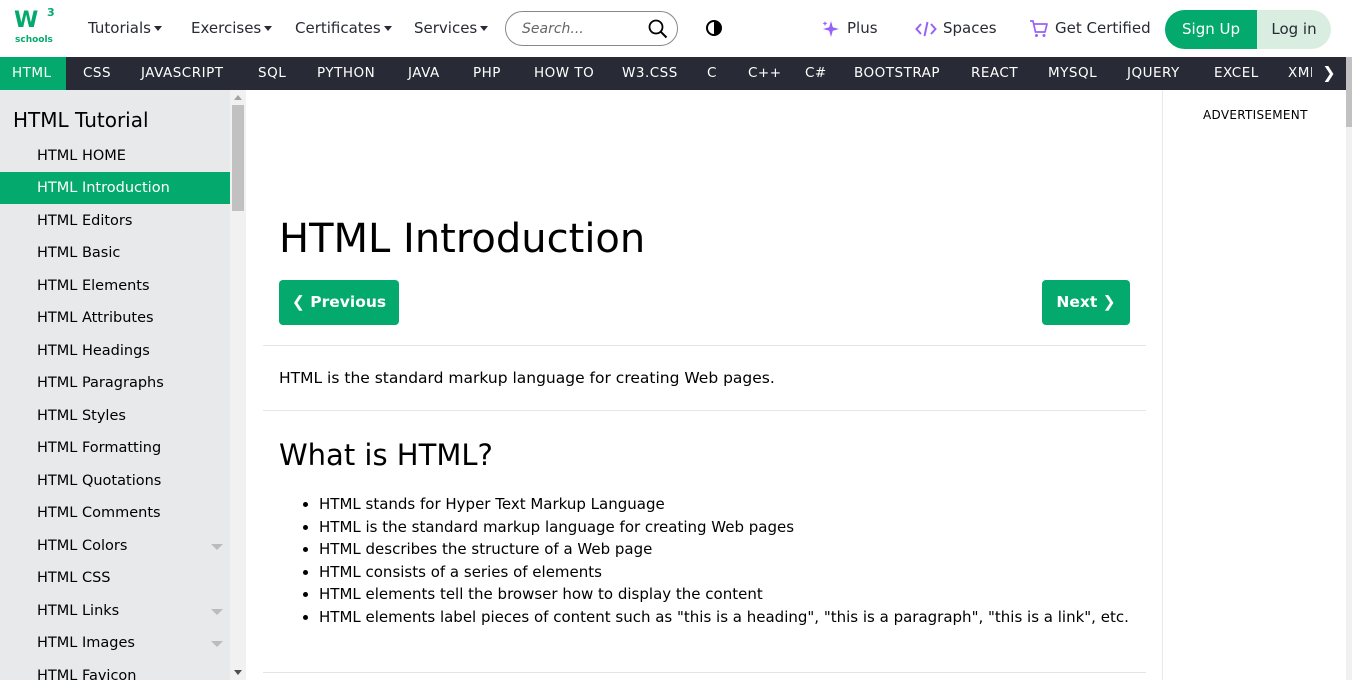  I want to click on sidebar-item-html-styles: HTML Styles, so click(115, 416).